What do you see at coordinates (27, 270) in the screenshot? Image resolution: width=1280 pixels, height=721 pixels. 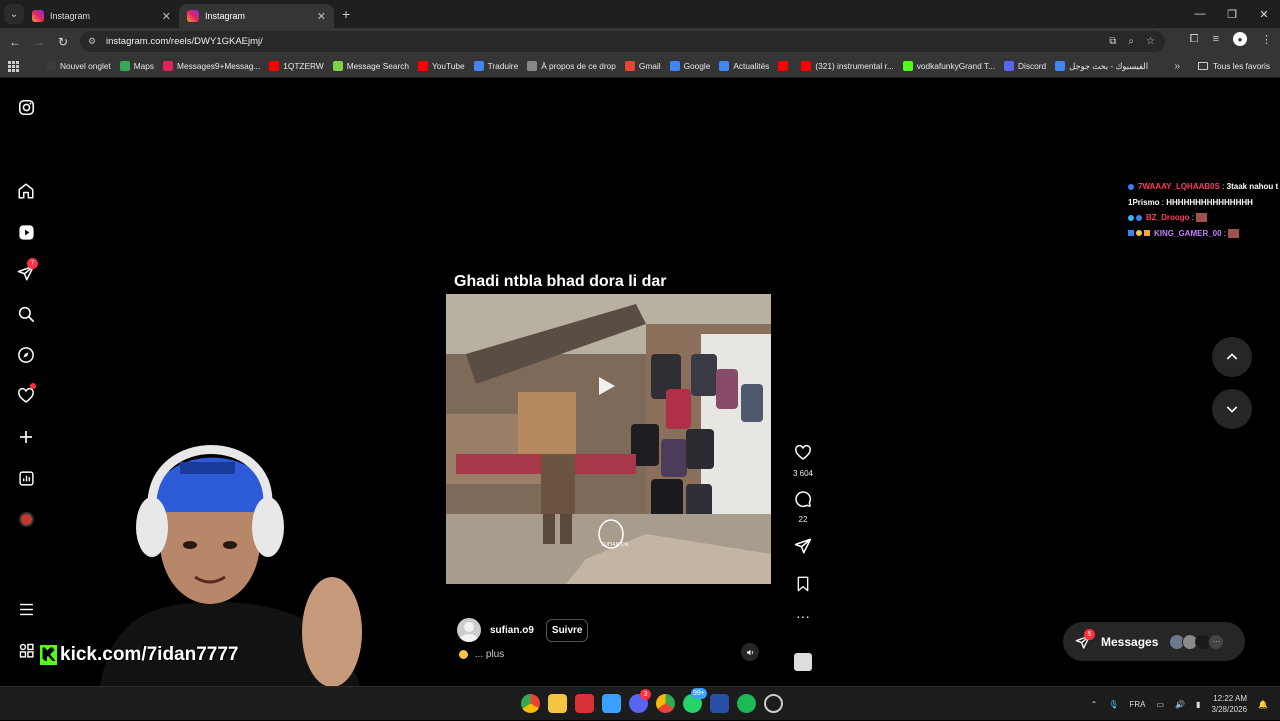 I see `direct-messages-icon: 7` at bounding box center [27, 270].